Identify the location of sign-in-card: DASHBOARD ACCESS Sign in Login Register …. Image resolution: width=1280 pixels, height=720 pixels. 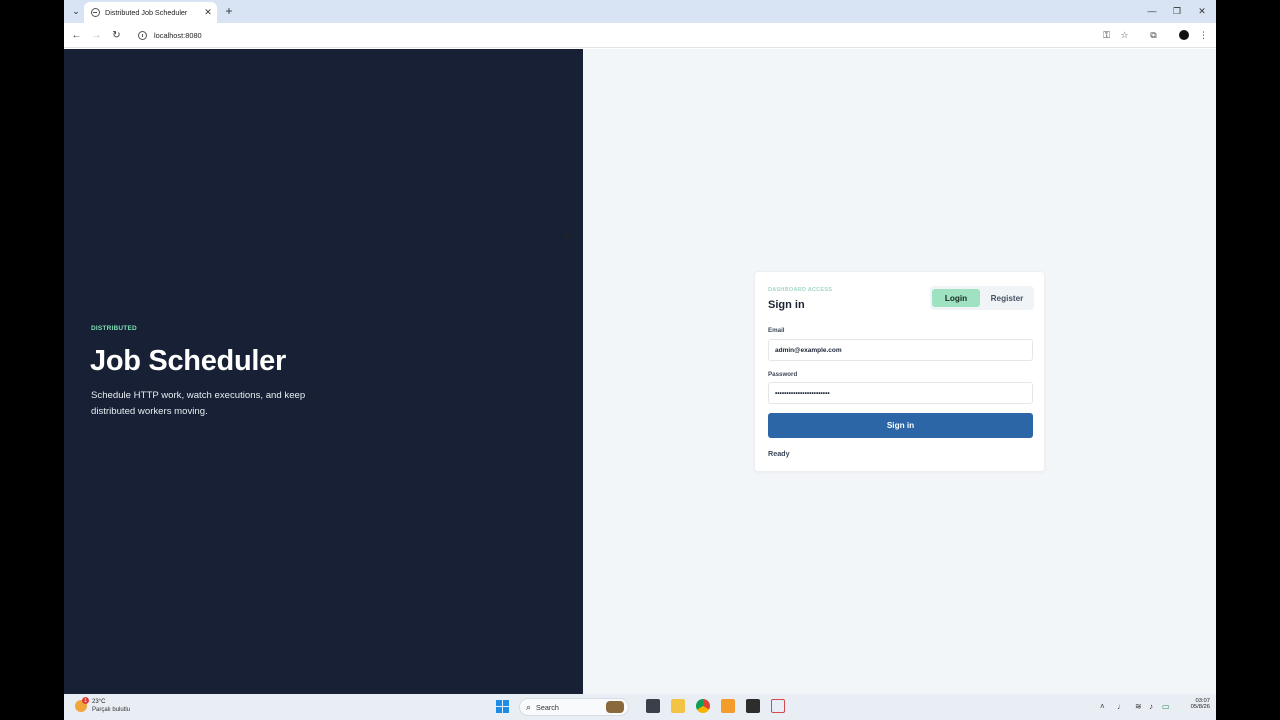
(899, 371).